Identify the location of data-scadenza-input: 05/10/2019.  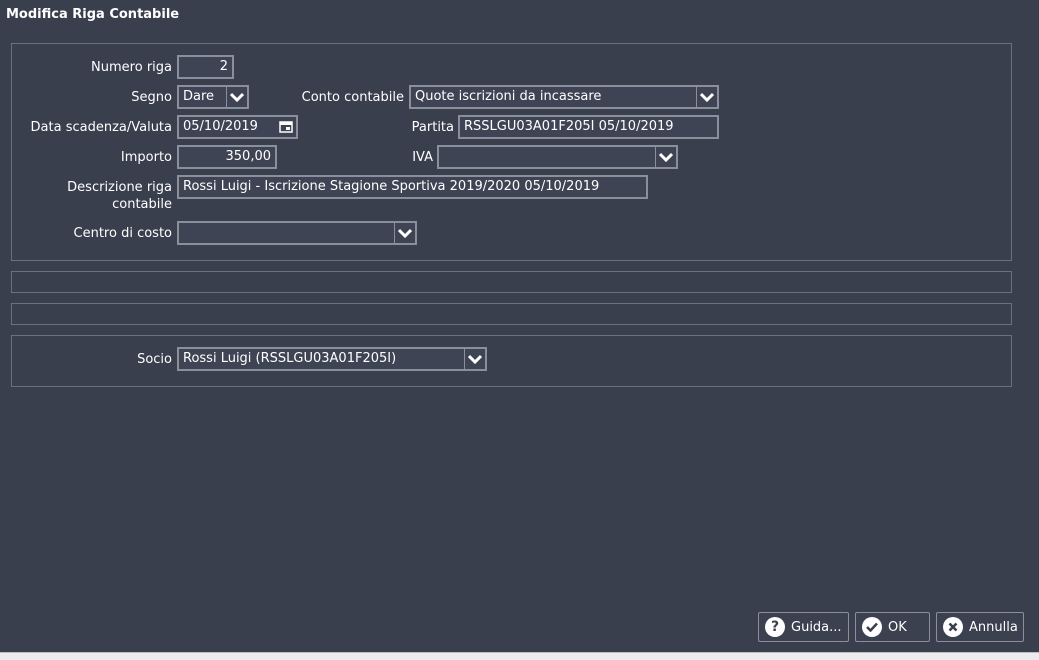
(237, 127).